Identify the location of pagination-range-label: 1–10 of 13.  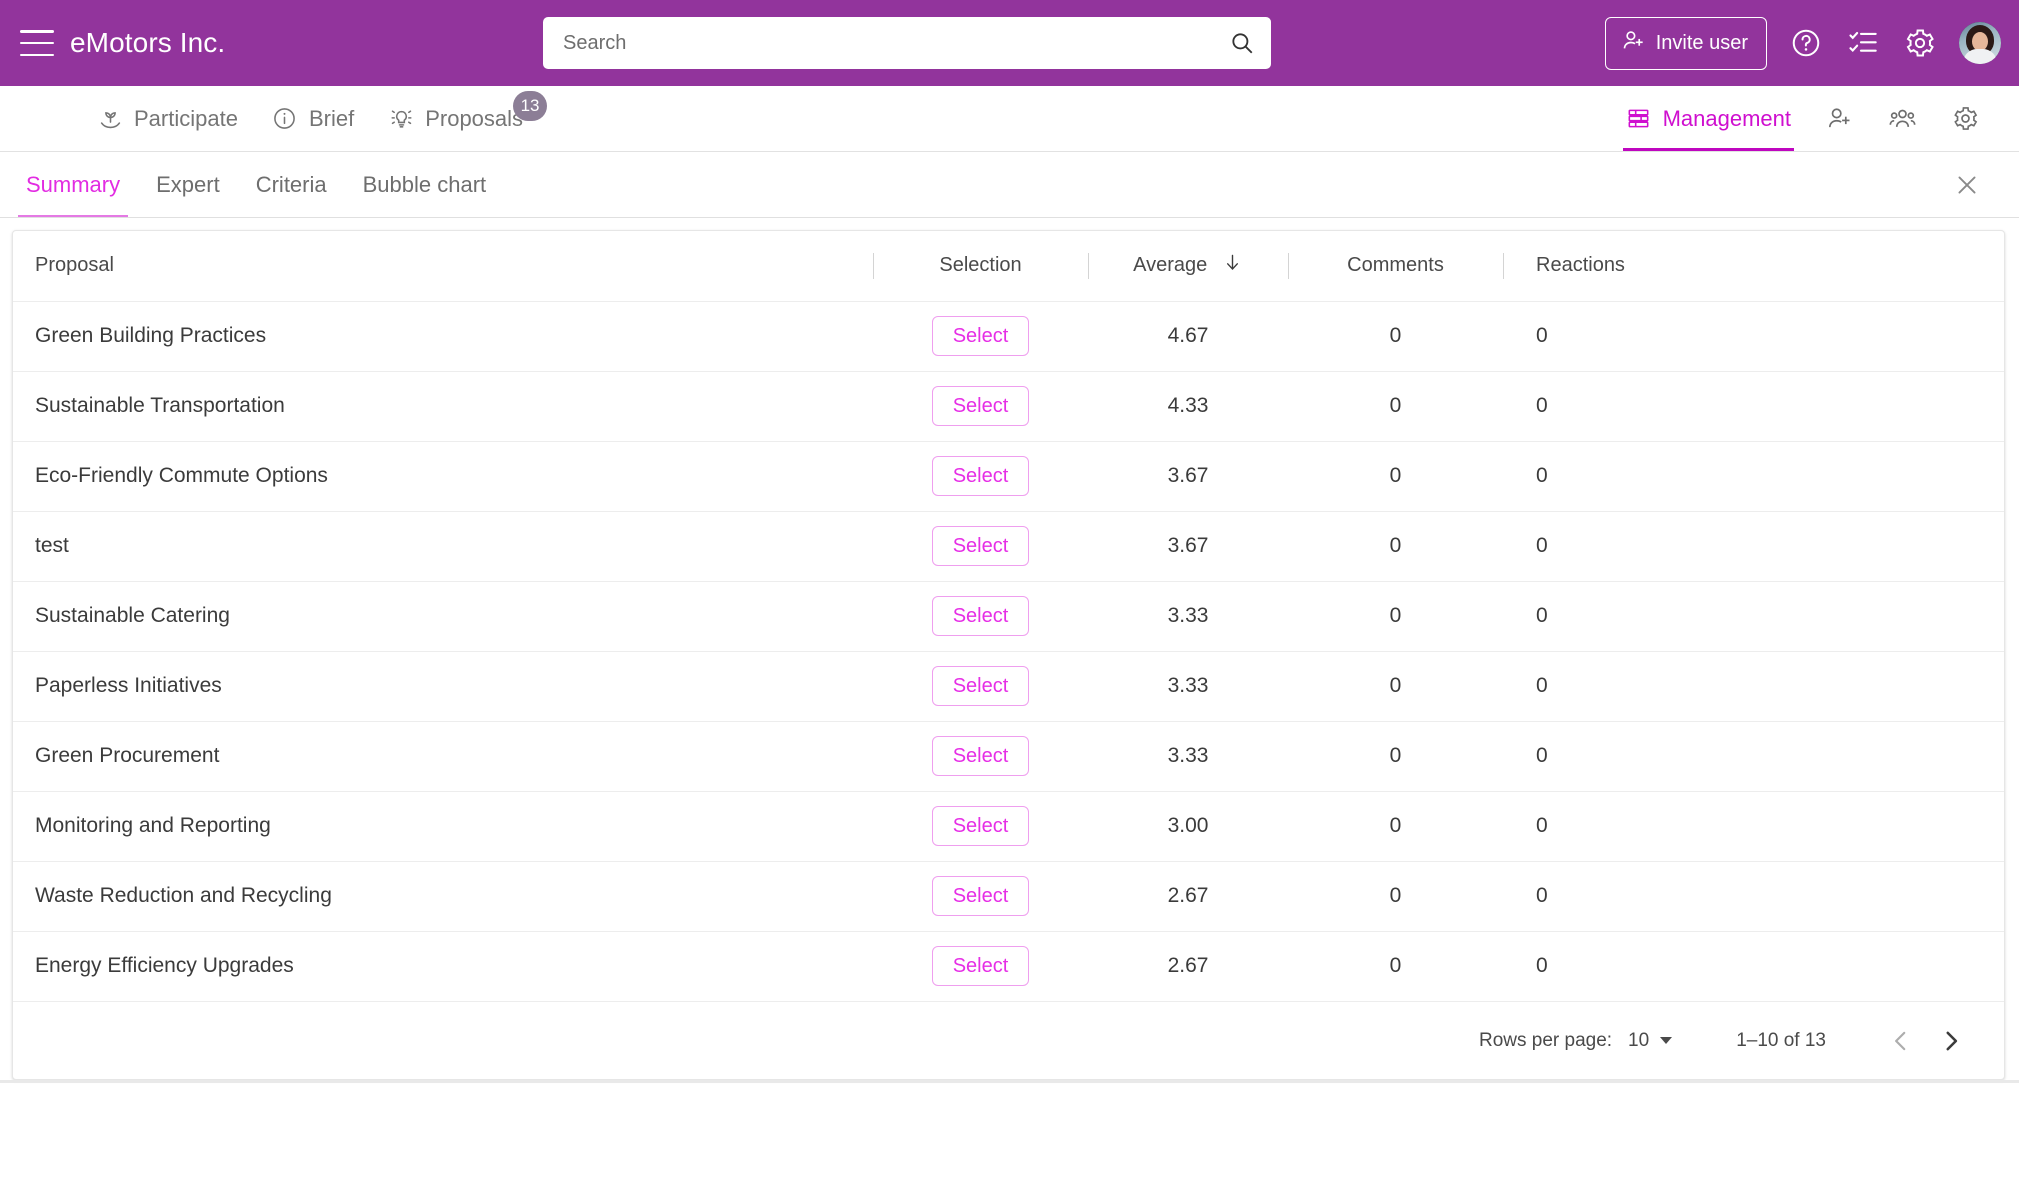
(1781, 1040).